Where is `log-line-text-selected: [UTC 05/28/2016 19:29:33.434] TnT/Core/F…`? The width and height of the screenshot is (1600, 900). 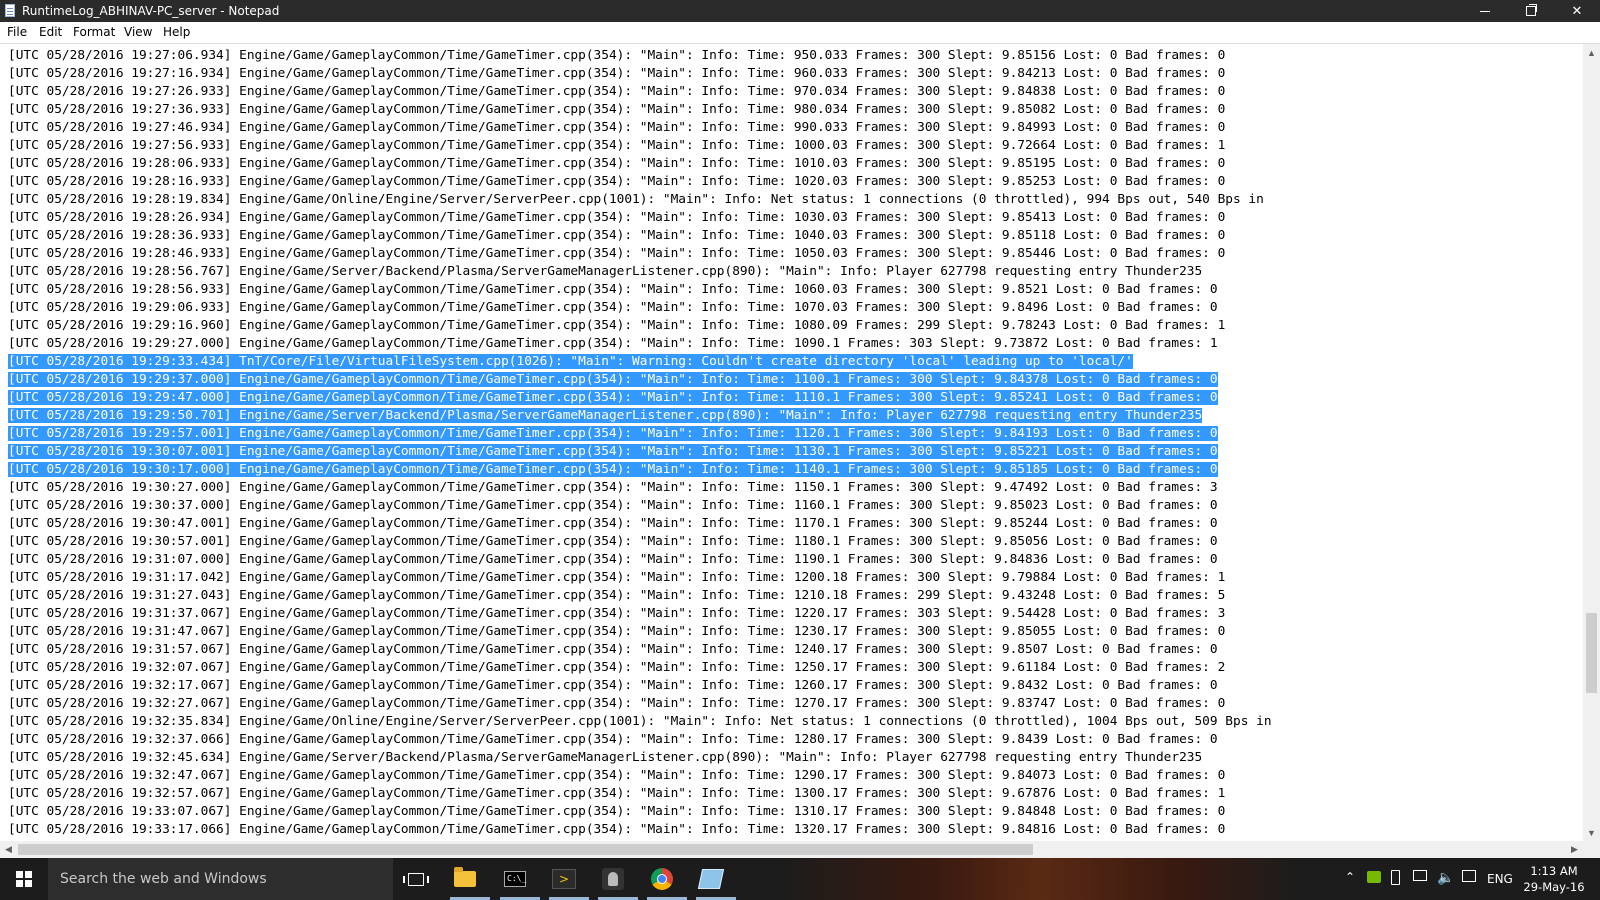 log-line-text-selected: [UTC 05/28/2016 19:29:33.434] TnT/Core/F… is located at coordinates (570, 361).